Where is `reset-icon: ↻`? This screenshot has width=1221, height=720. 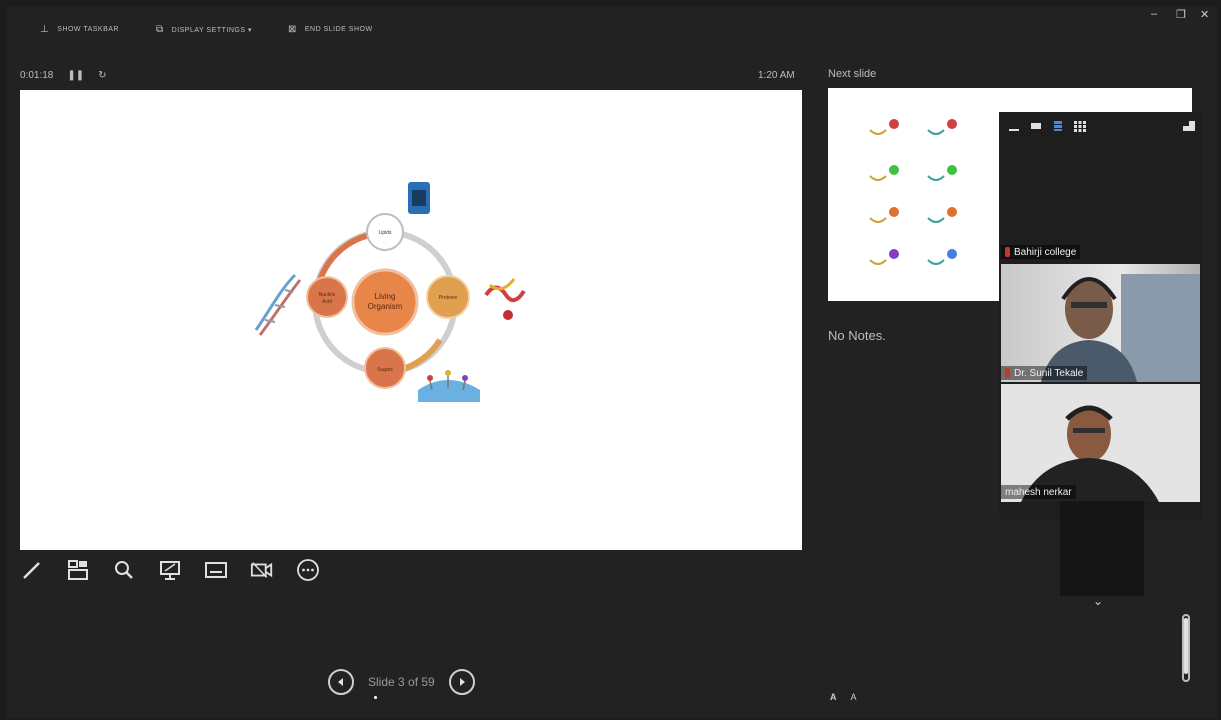
reset-icon: ↻ is located at coordinates (102, 75).